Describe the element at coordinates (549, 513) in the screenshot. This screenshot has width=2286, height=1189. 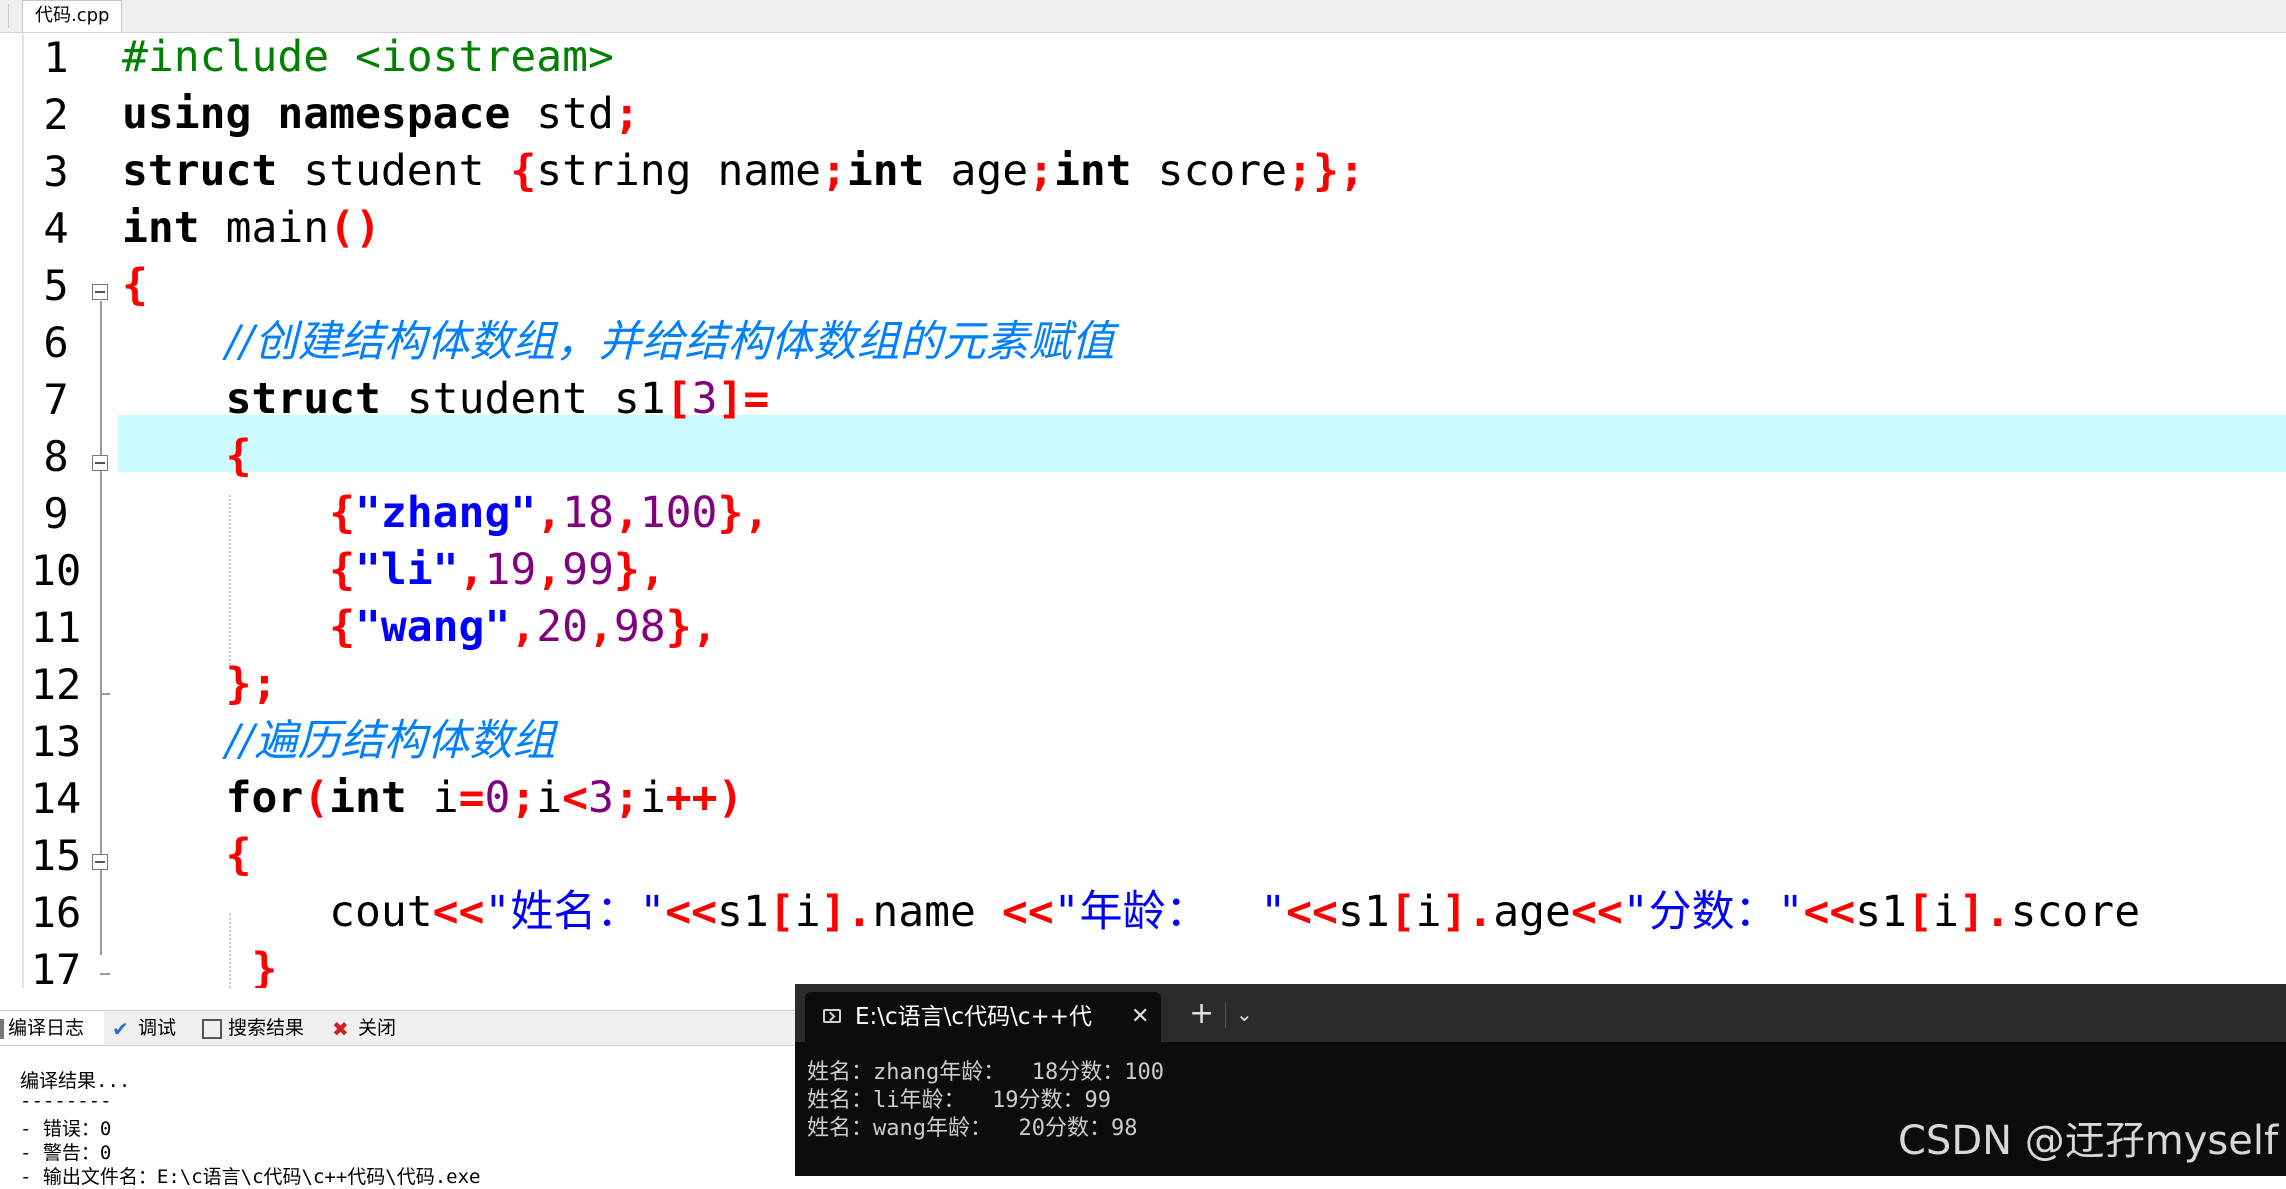
I see `code-line-9: {"zhang",18,100},` at that location.